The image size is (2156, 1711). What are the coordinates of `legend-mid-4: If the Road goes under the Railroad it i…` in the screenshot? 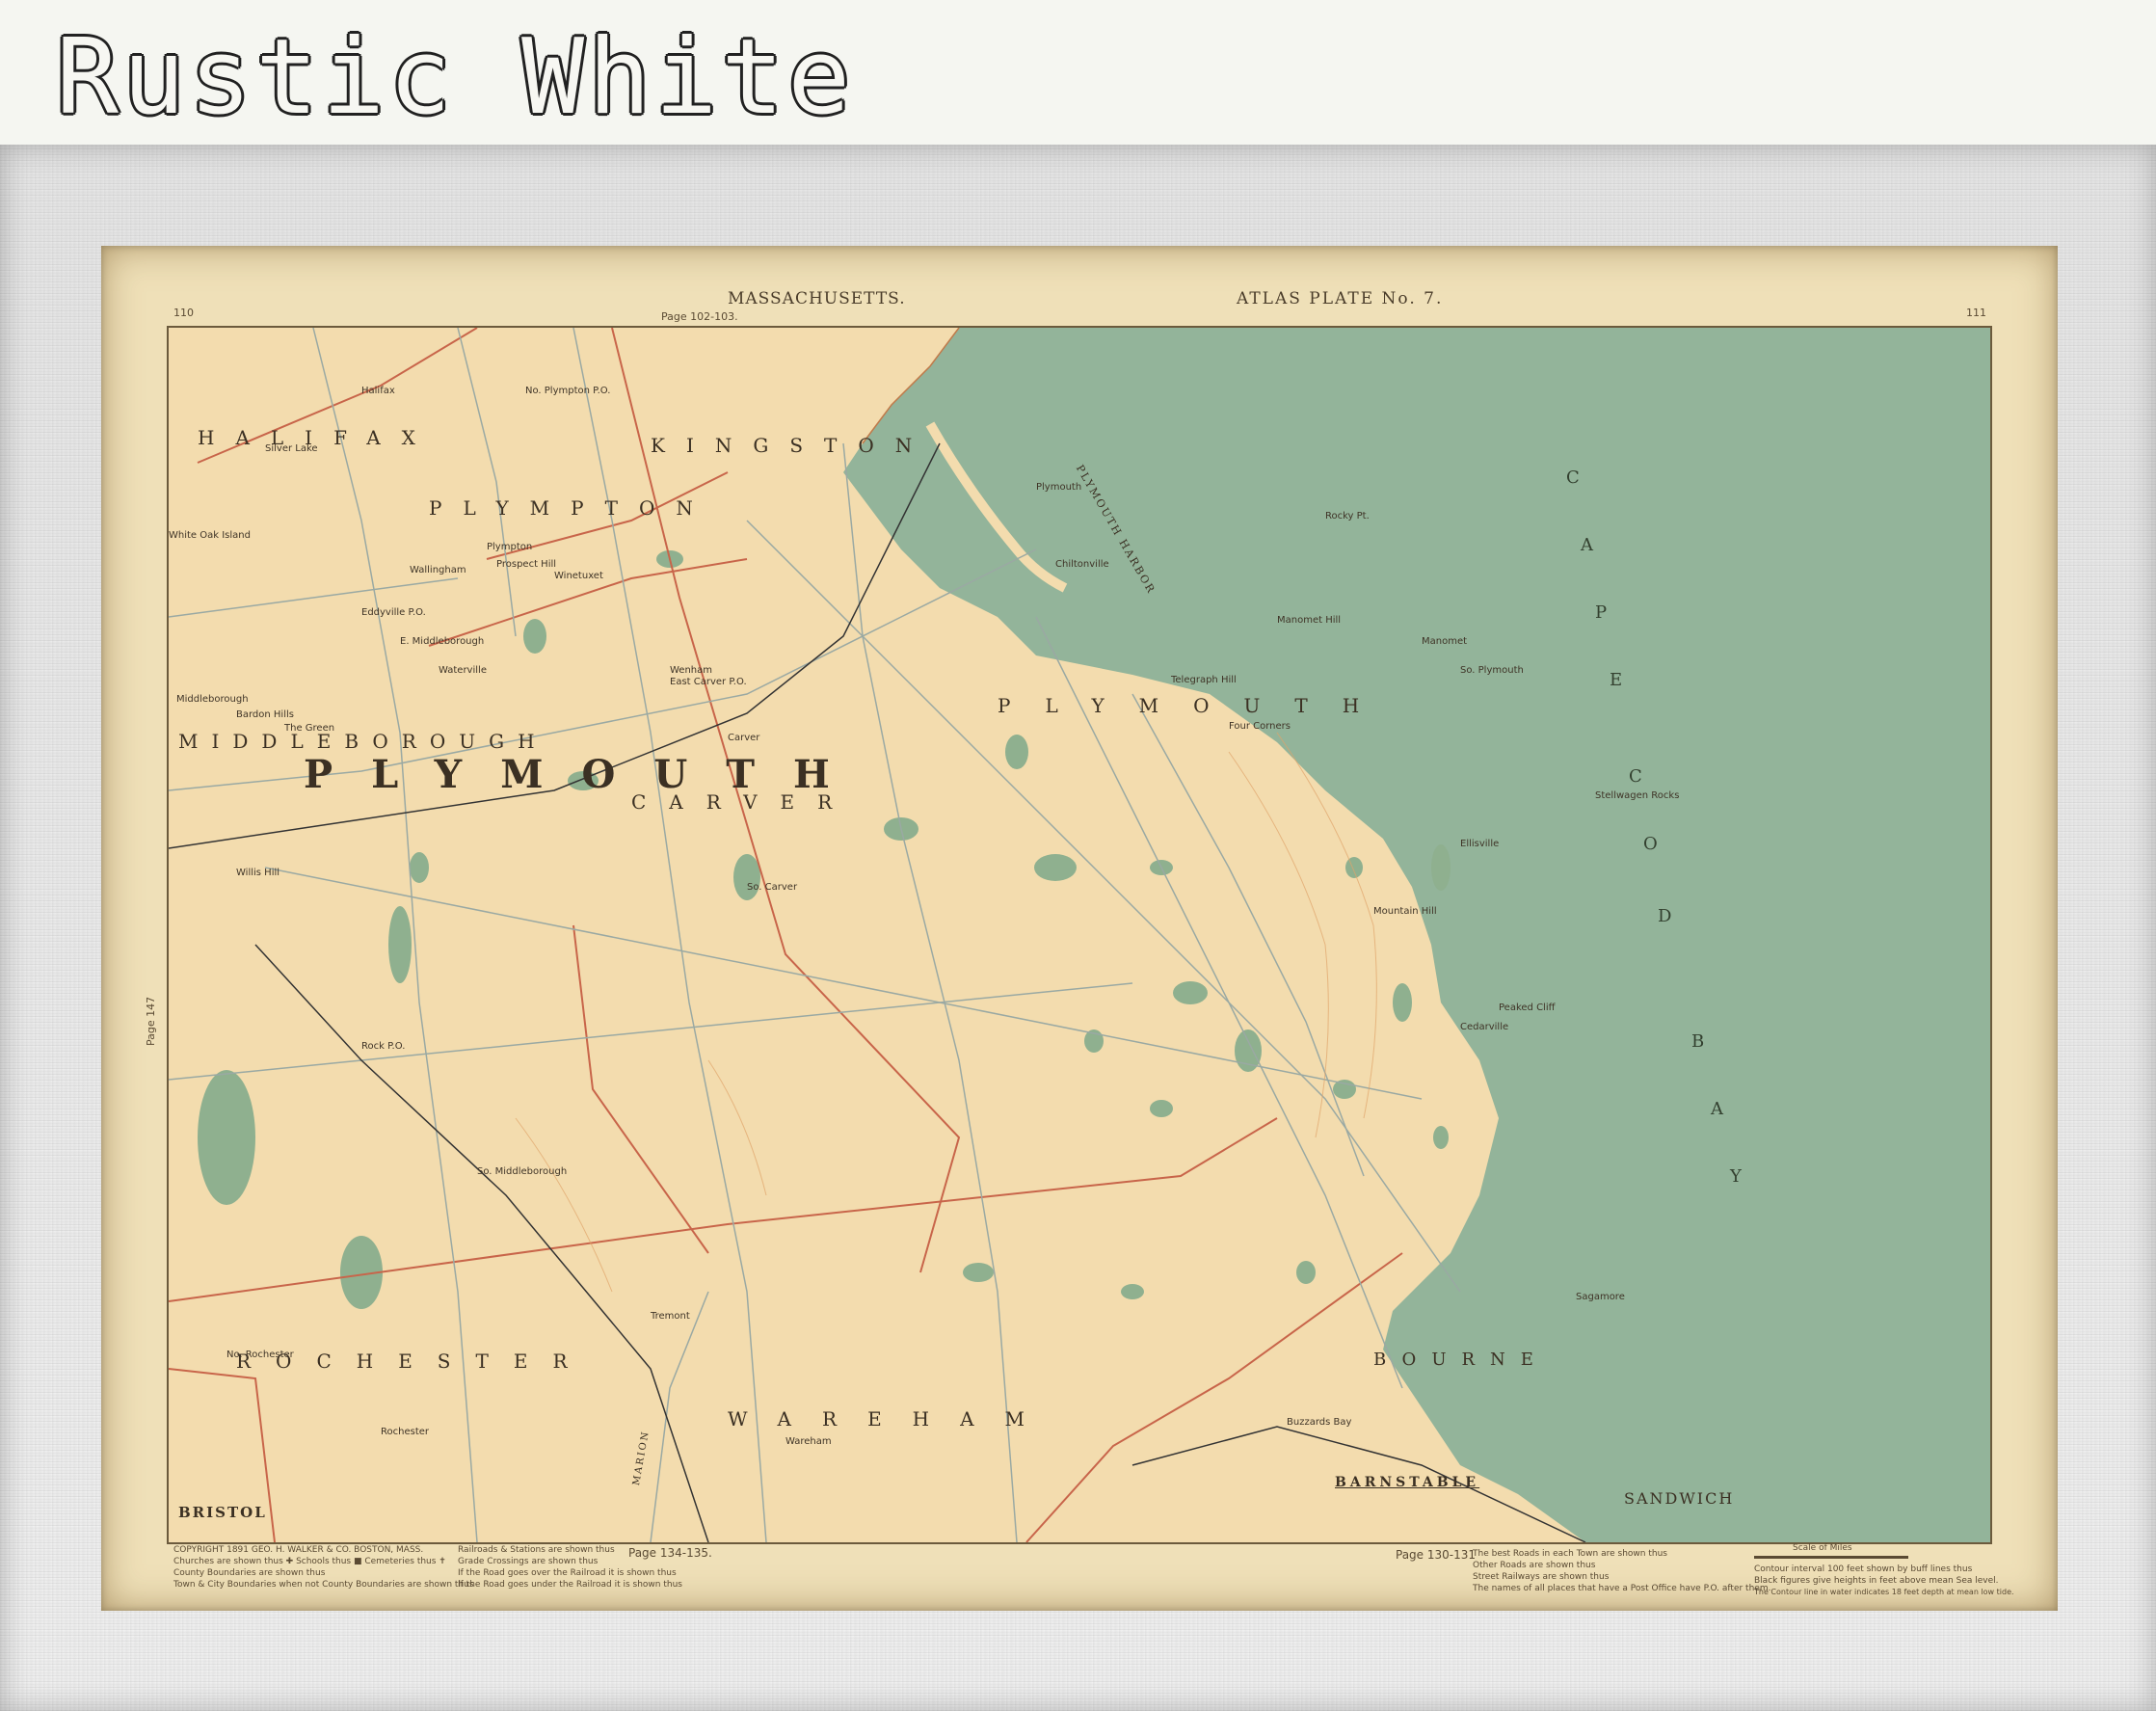 It's located at (570, 1585).